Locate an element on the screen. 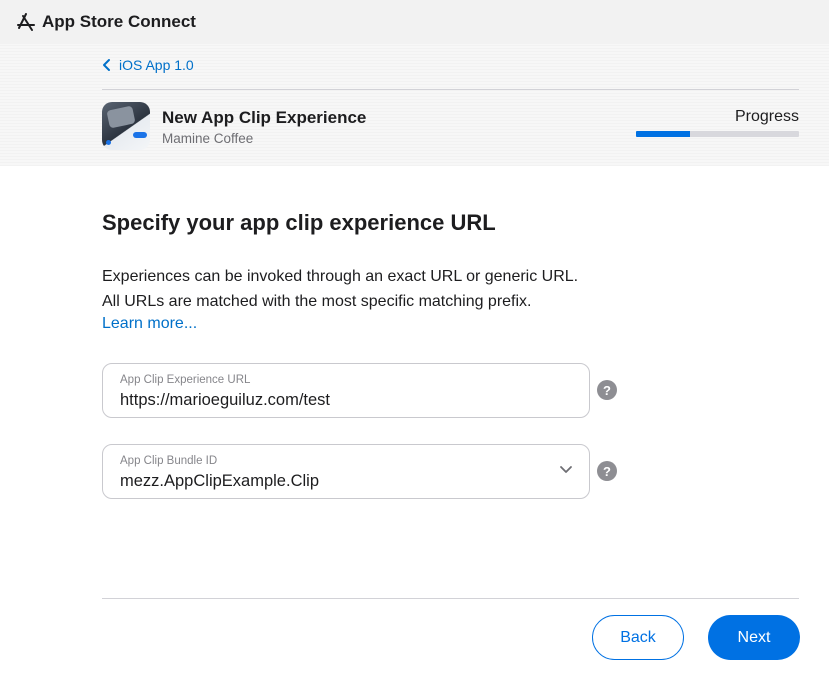 The width and height of the screenshot is (829, 683). progress-bar is located at coordinates (717, 134).